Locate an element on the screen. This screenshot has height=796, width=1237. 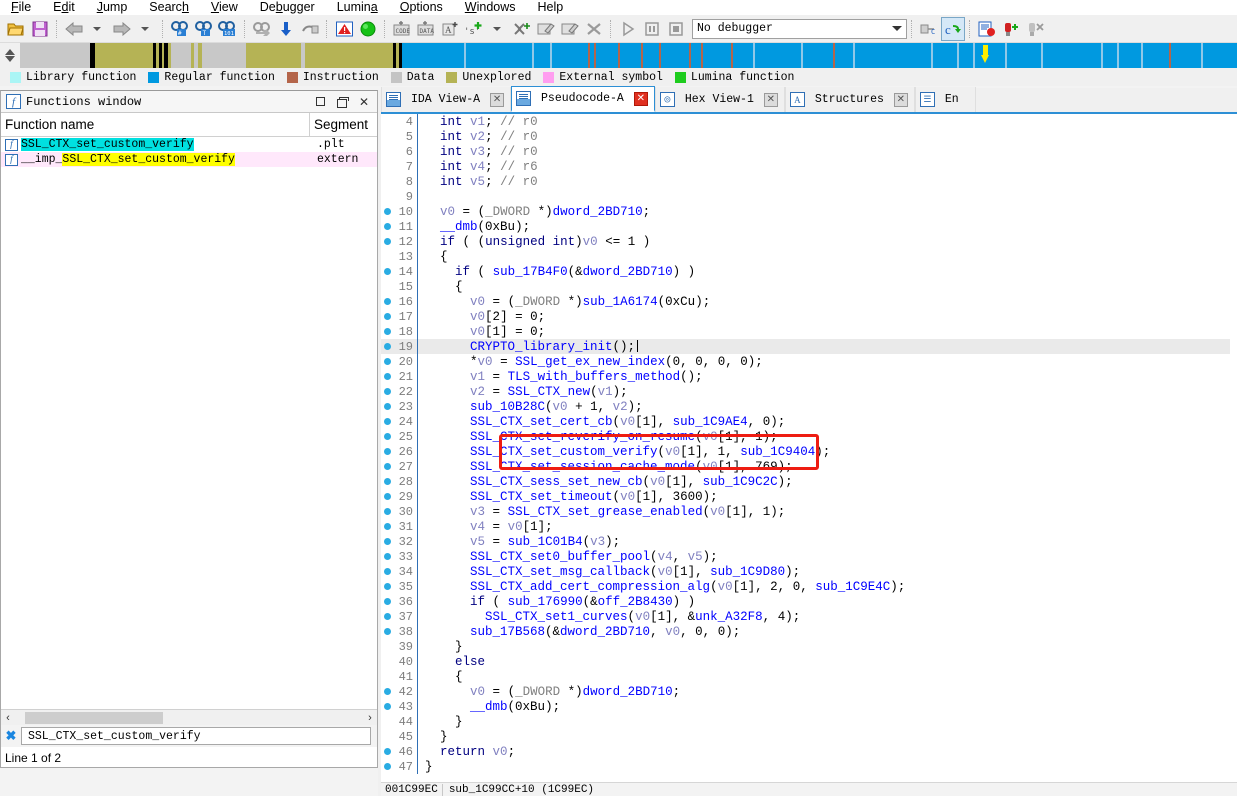
make-code-icon: CODE is located at coordinates (402, 29).